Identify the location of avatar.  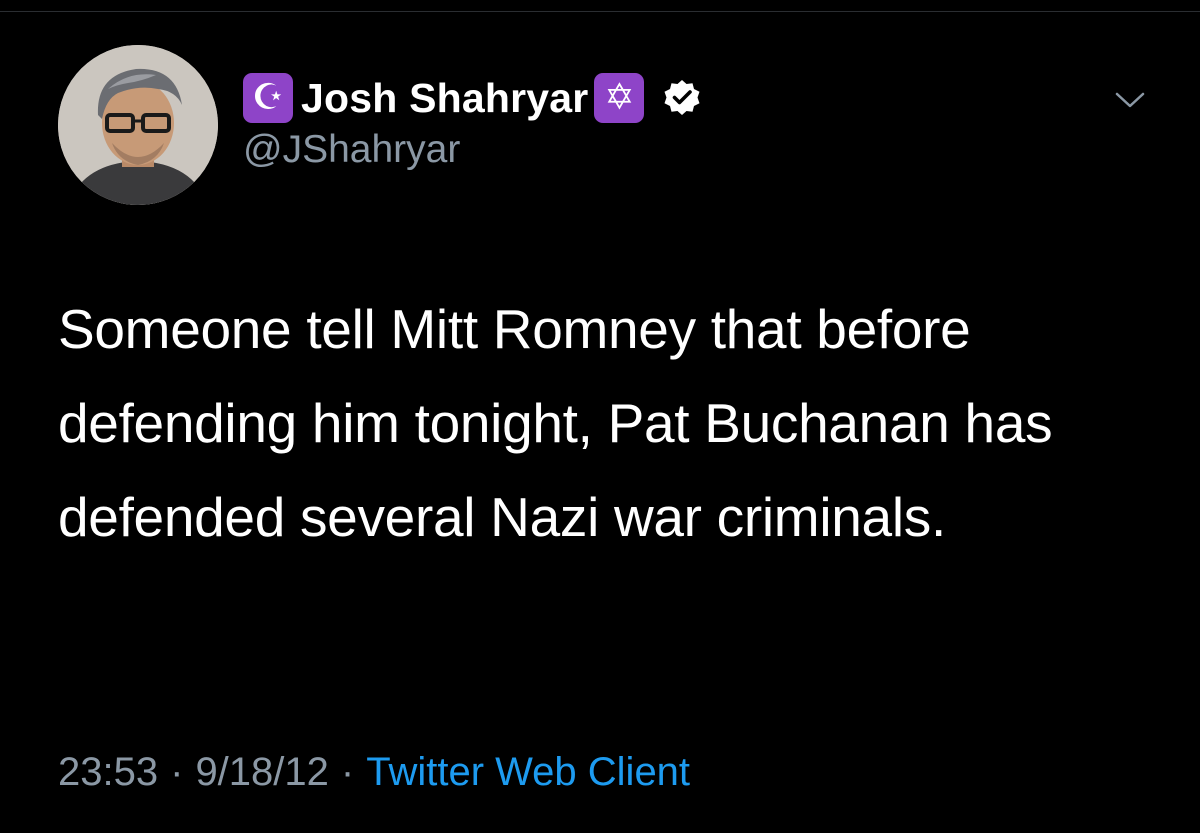
(138, 125).